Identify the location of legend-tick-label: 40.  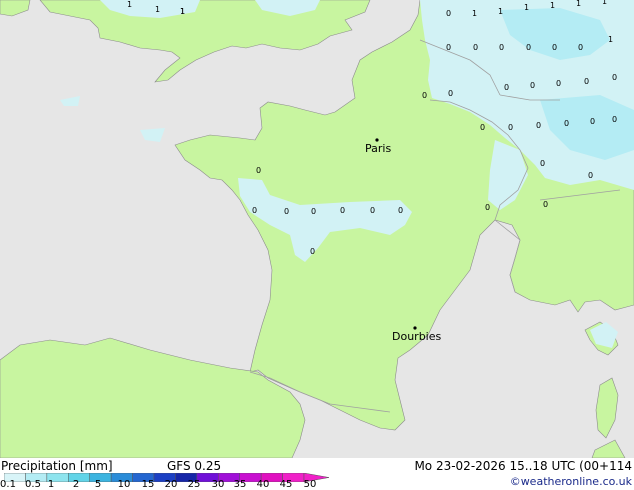
(263, 484).